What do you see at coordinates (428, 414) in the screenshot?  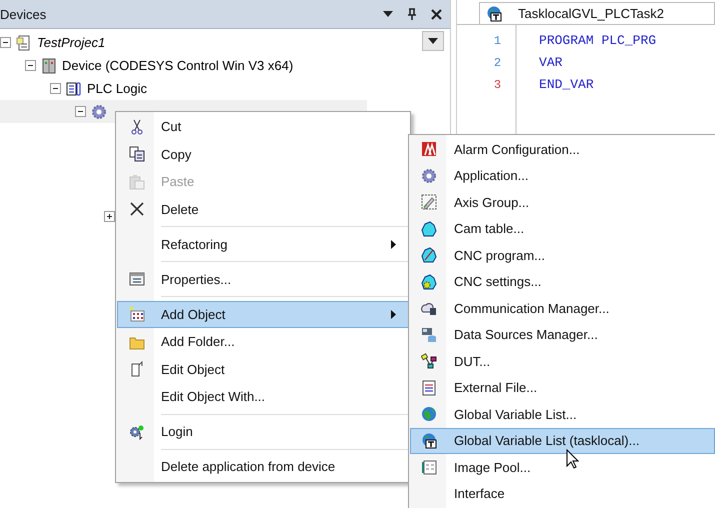 I see `globe-icon` at bounding box center [428, 414].